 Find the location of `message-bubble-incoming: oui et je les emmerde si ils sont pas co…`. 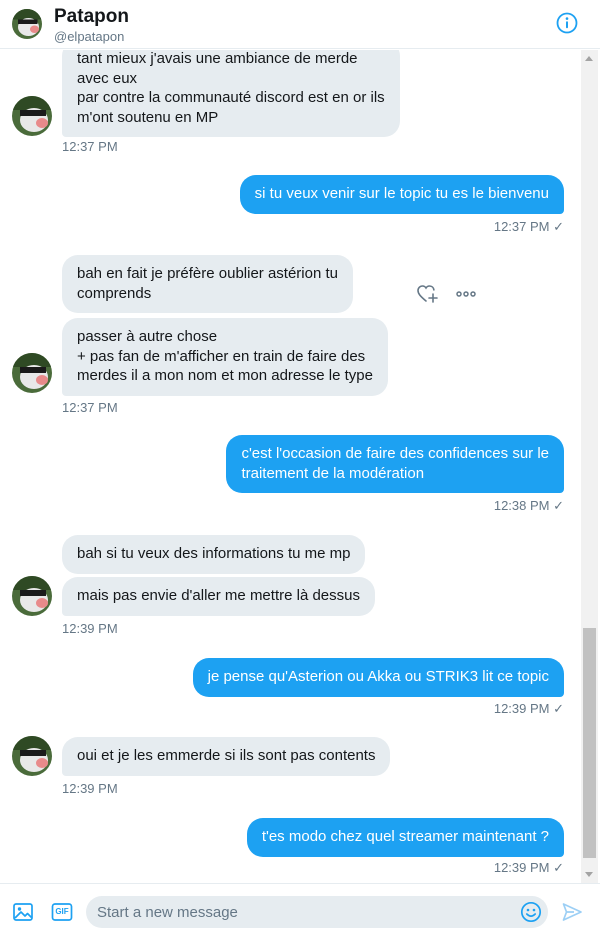

message-bubble-incoming: oui et je les emmerde si ils sont pas co… is located at coordinates (226, 756).